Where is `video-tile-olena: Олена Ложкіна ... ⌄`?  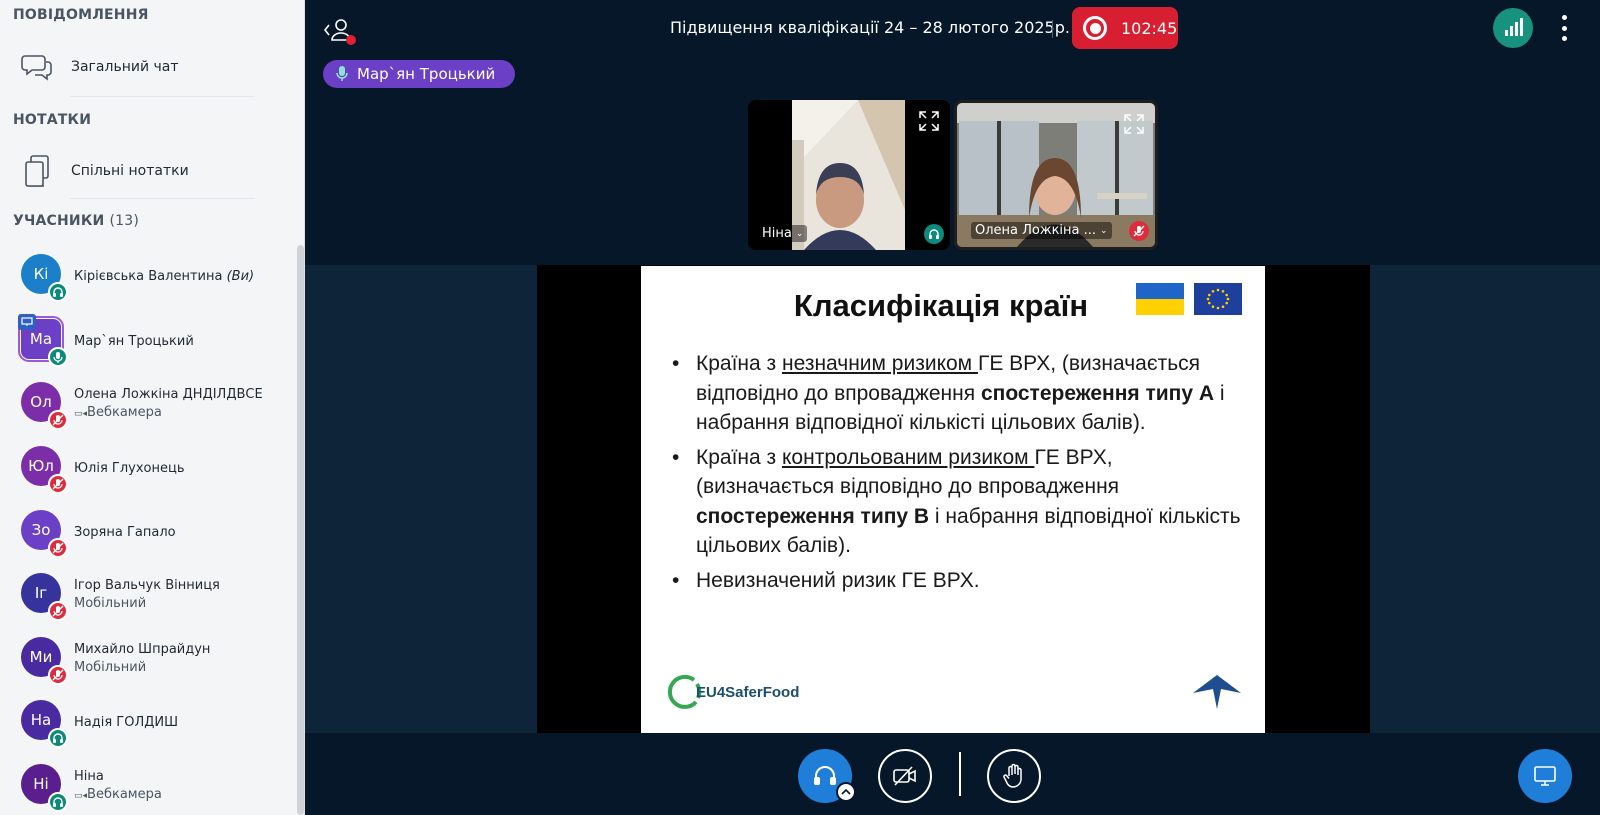 video-tile-olena: Олена Ложкіна ... ⌄ is located at coordinates (1056, 175).